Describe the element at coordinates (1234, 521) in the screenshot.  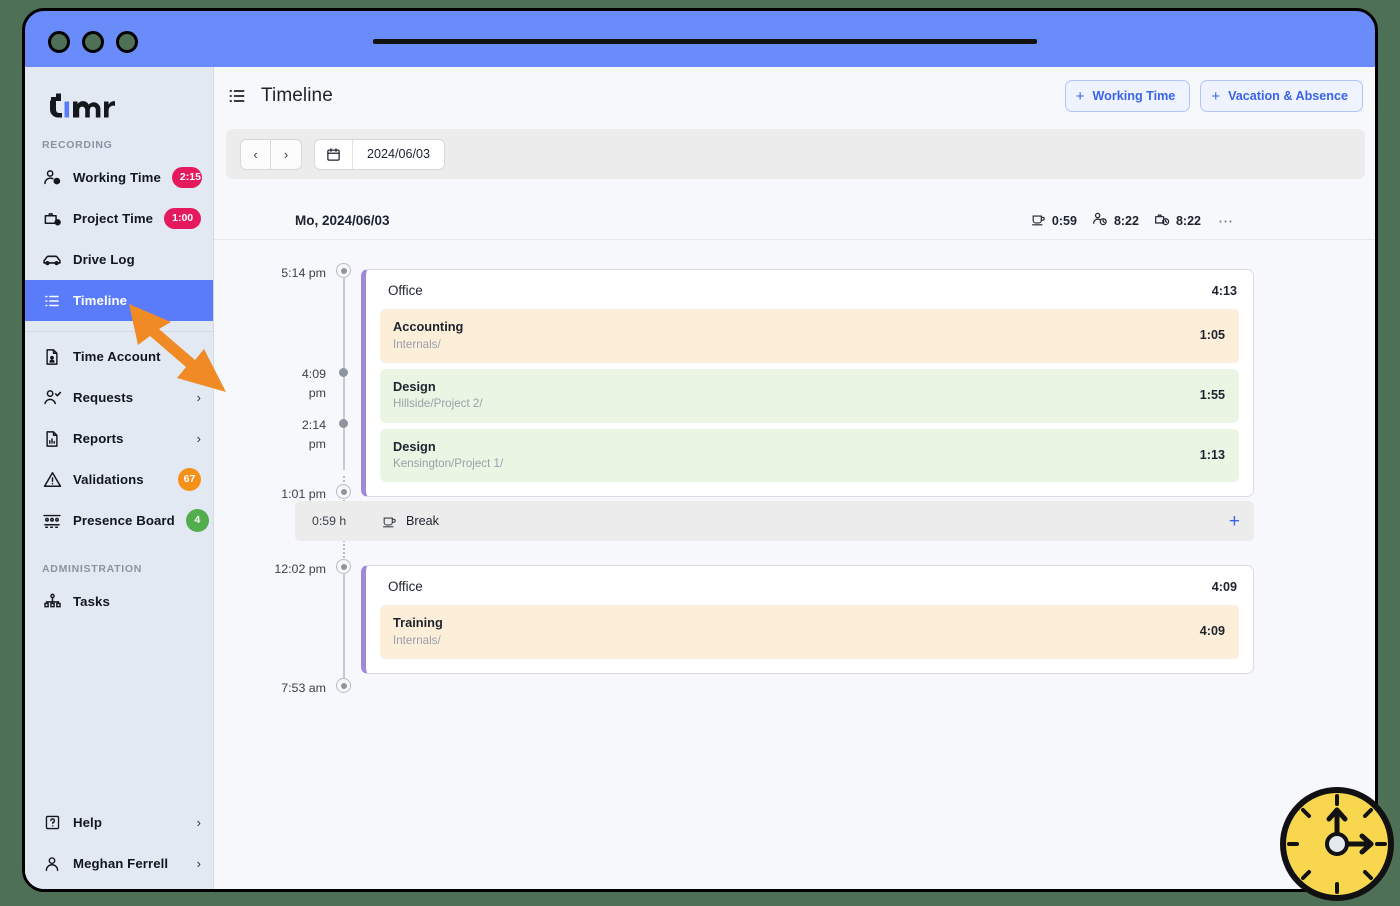
I see `add-break-button: +` at that location.